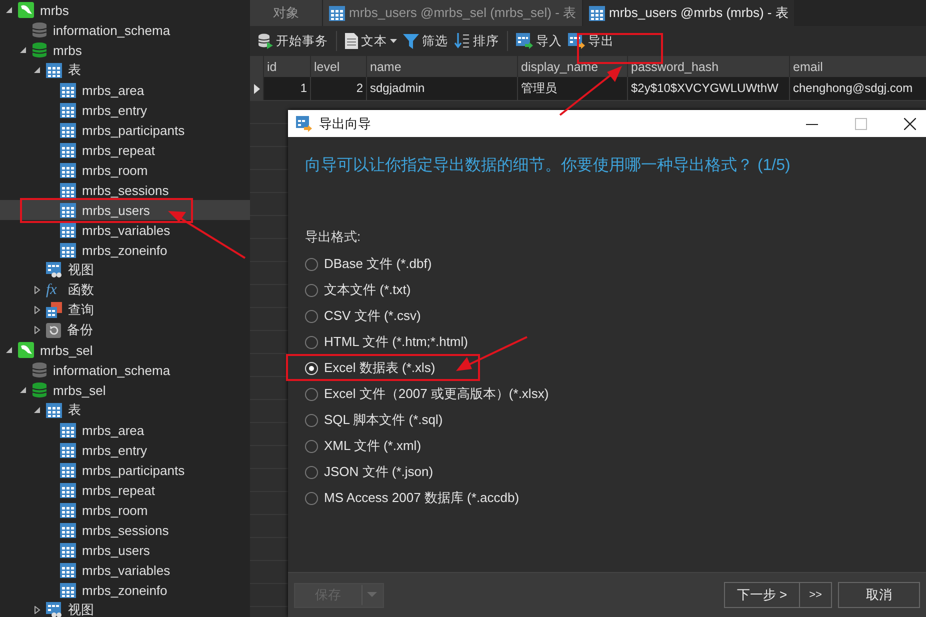 The width and height of the screenshot is (926, 617). I want to click on tree-item: 备份, so click(125, 330).